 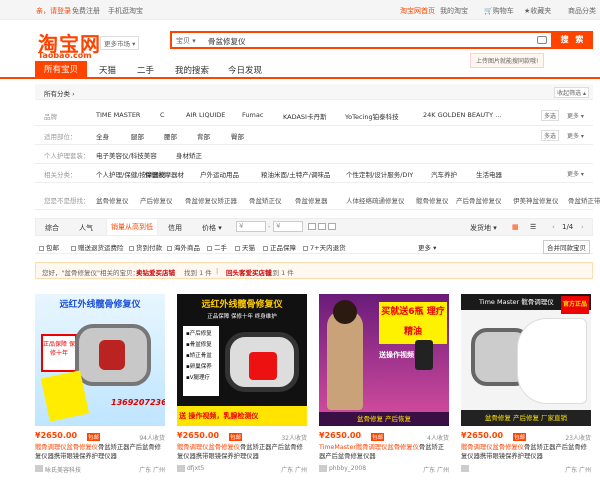 I want to click on sort-comprehensive: 综合, so click(x=52, y=228).